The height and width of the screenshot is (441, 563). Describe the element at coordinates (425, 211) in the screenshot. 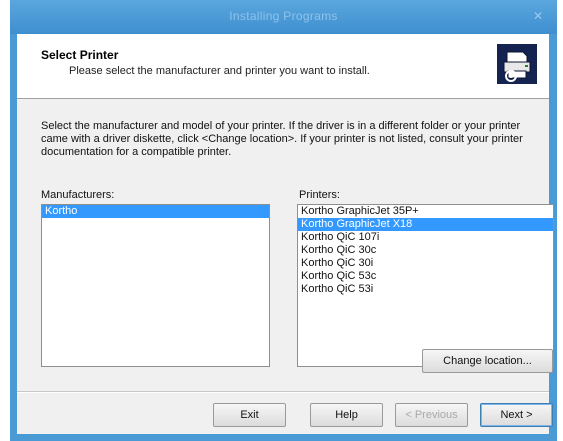

I see `list-item: Kortho GraphicJet 35P+` at that location.